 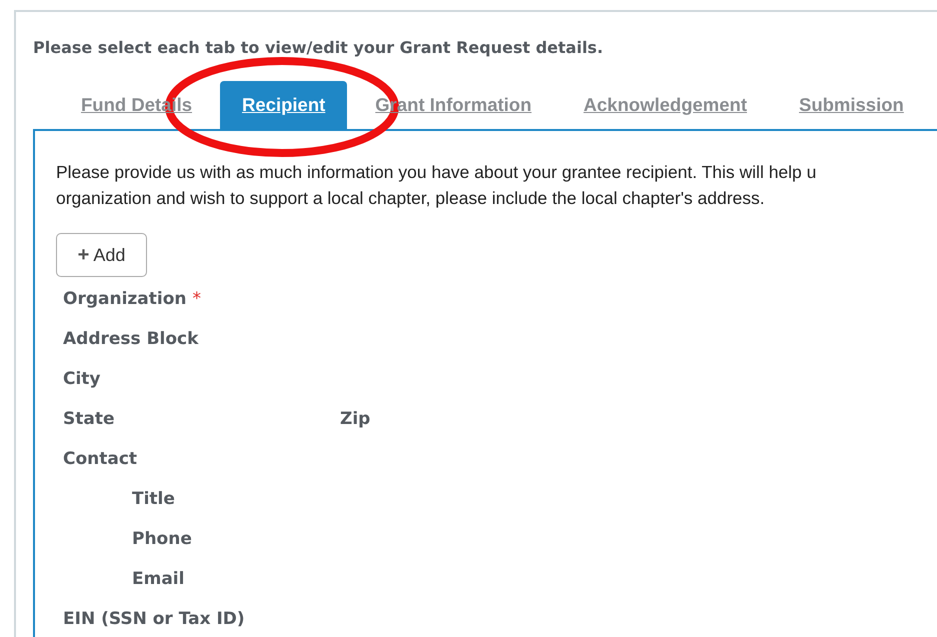 What do you see at coordinates (197, 299) in the screenshot?
I see `required-marker: *` at bounding box center [197, 299].